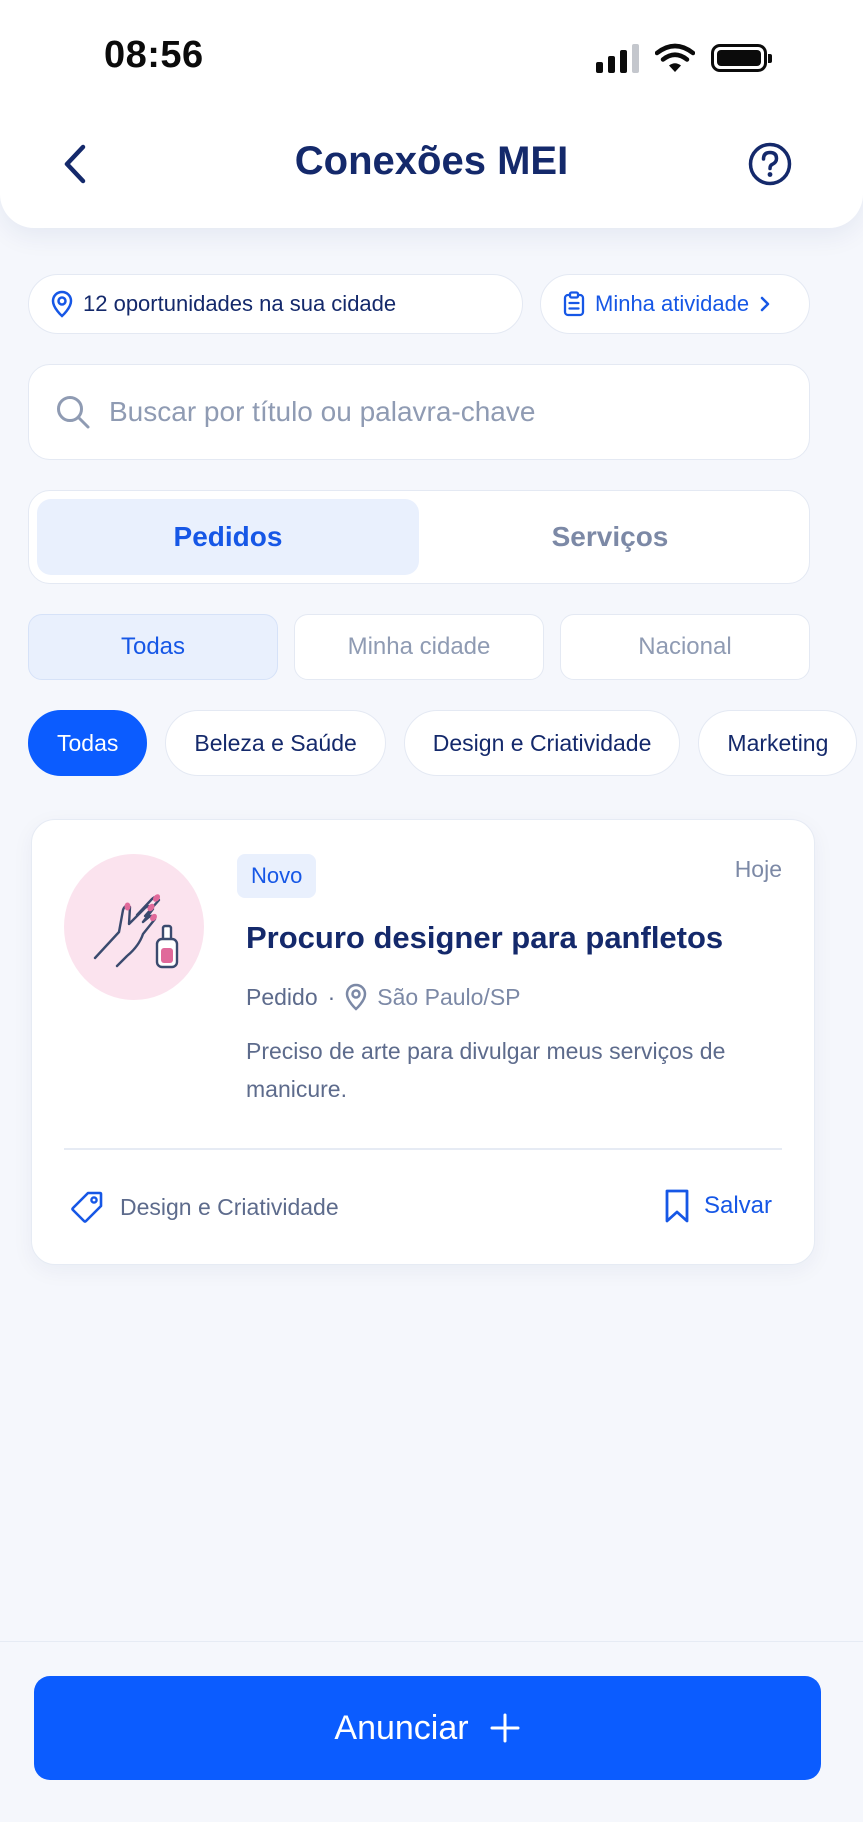 This screenshot has height=1822, width=863. Describe the element at coordinates (449, 996) in the screenshot. I see `listing-city: São Paulo/SP` at that location.